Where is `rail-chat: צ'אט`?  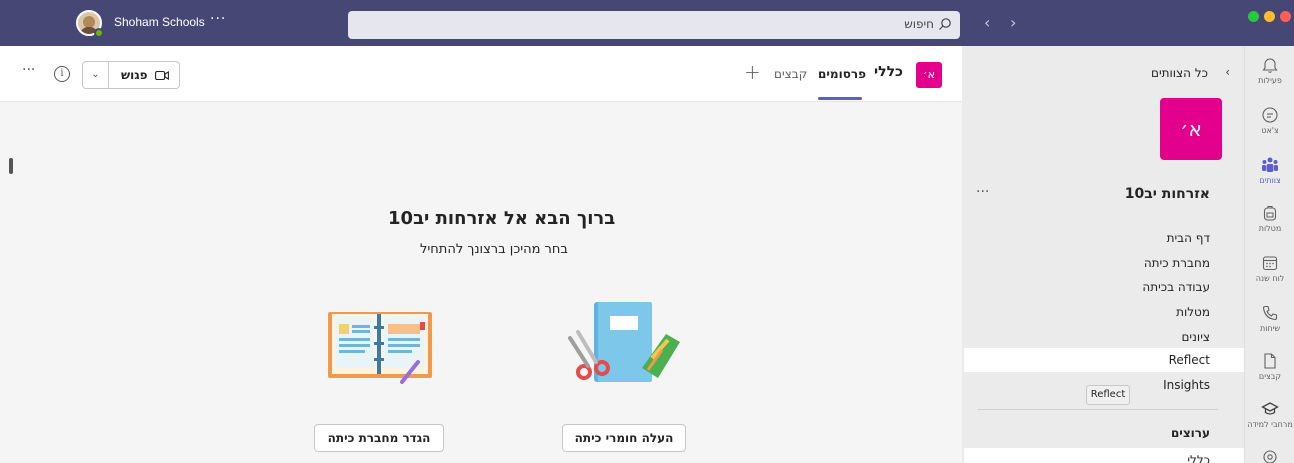 rail-chat: צ'אט is located at coordinates (1269, 120).